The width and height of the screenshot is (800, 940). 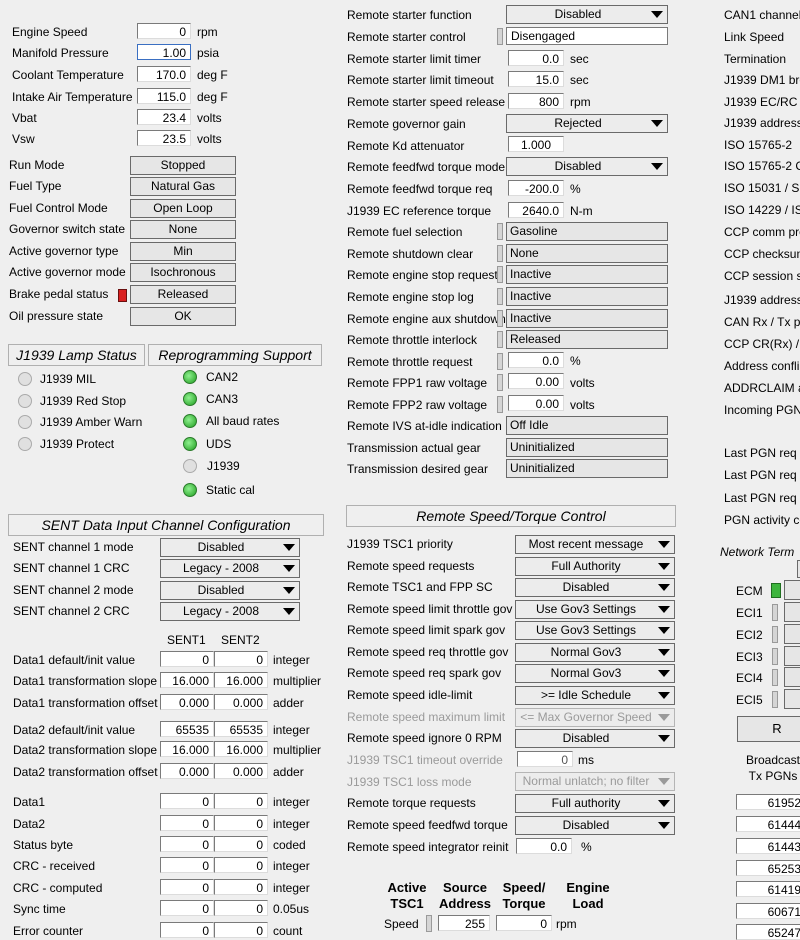 I want to click on sent-mode-dropdown-chevron-down-icon, so click(x=289, y=590).